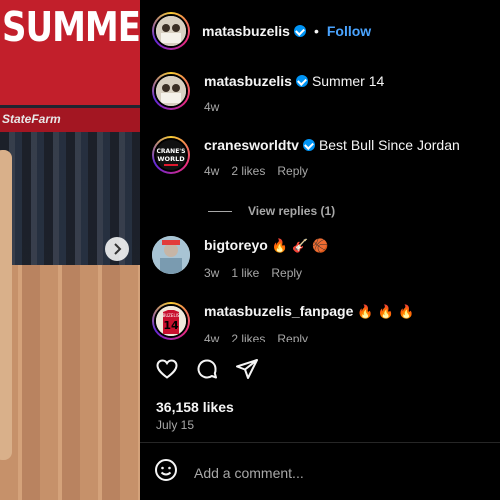  I want to click on comment-button, so click(207, 369).